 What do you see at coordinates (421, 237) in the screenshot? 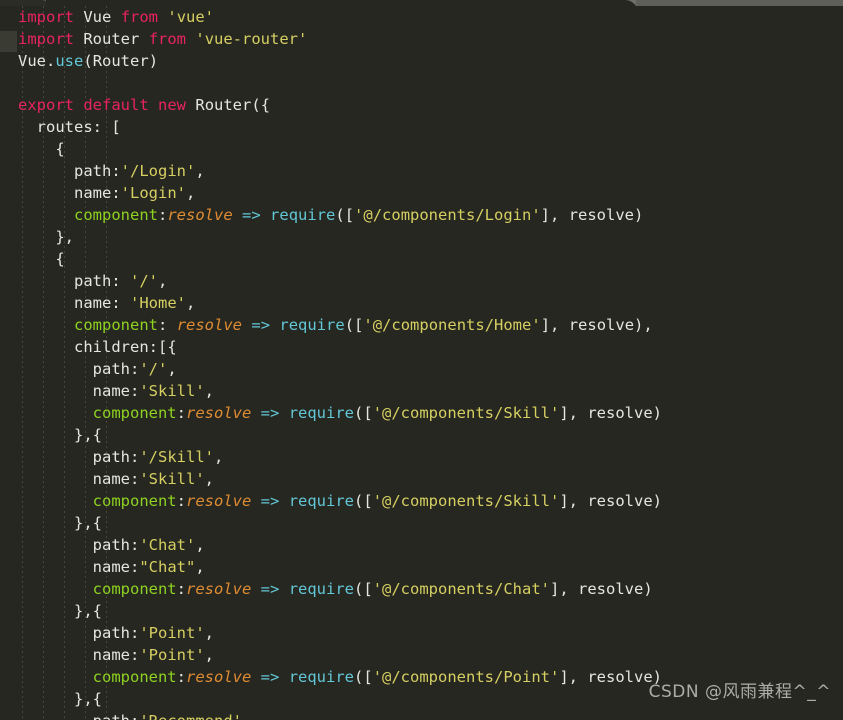
I see `code-line: },` at bounding box center [421, 237].